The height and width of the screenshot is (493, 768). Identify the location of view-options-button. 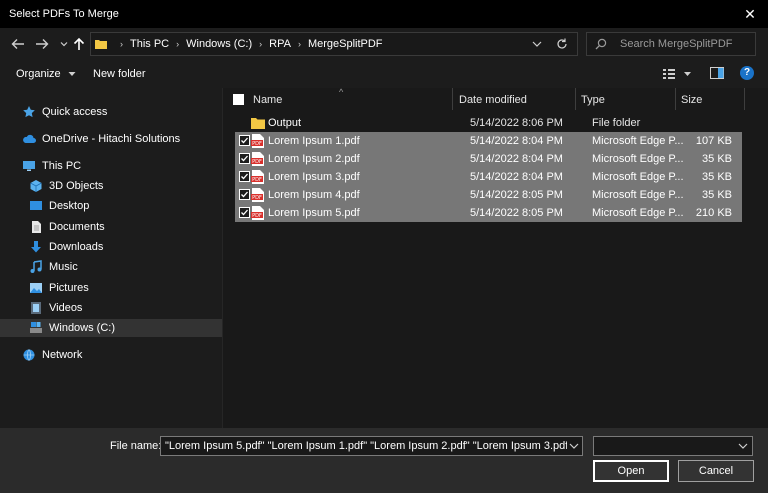
(678, 74).